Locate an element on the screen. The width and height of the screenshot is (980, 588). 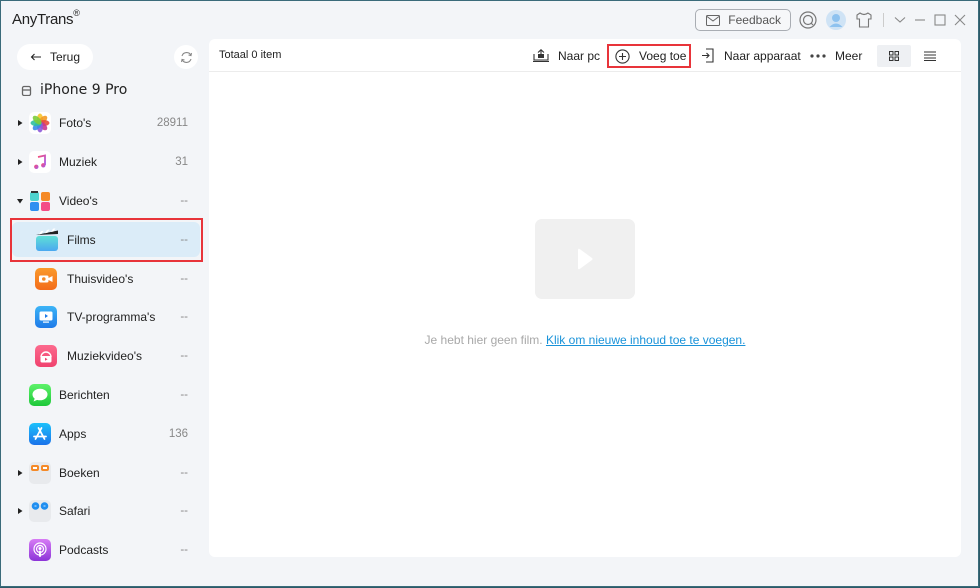
minimize-icon is located at coordinates (920, 20).